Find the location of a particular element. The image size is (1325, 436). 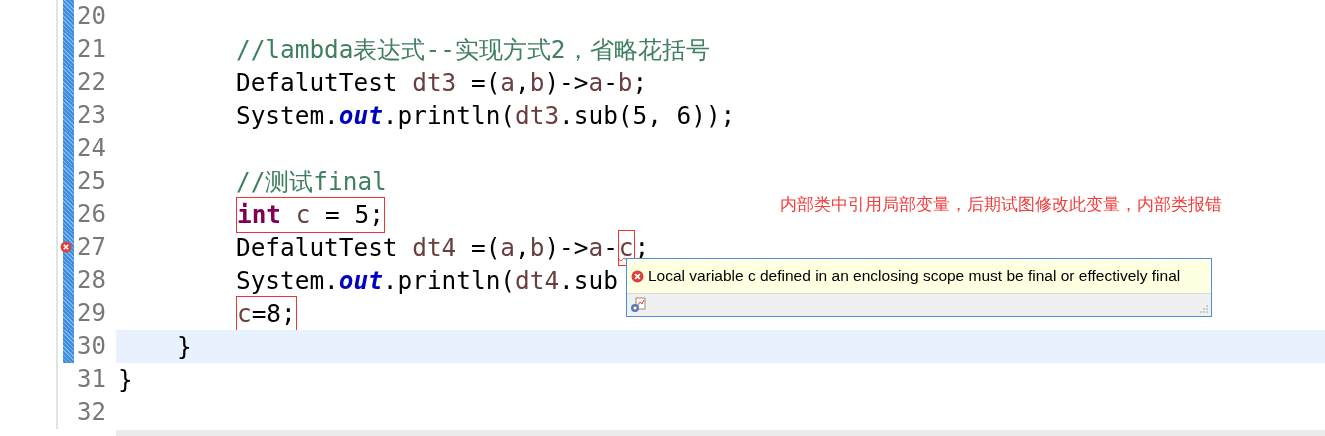

line-number: 26 is located at coordinates (91, 214).